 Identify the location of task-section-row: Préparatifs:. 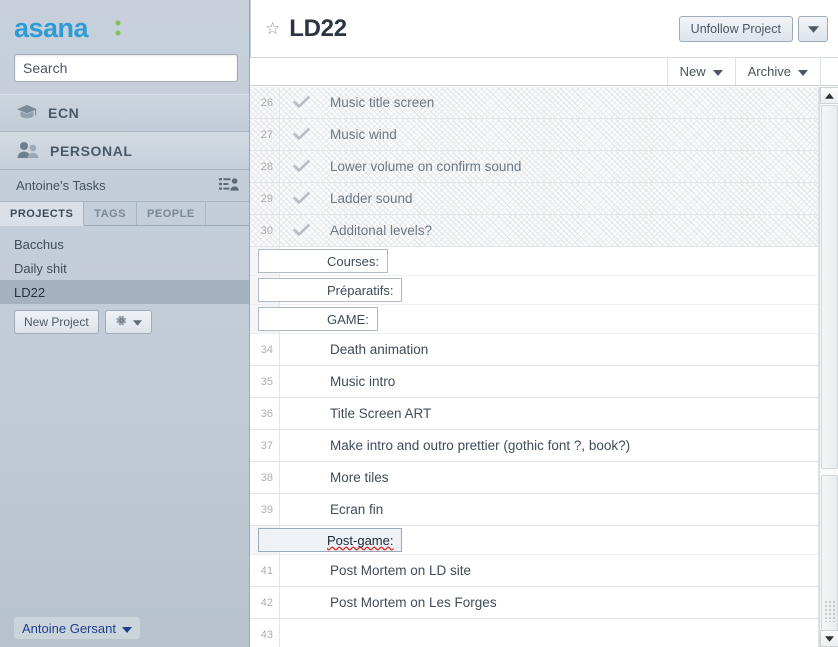
(544, 290).